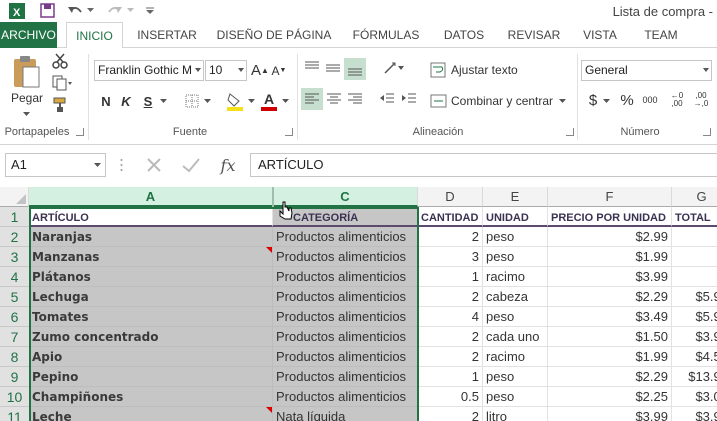 This screenshot has width=717, height=421. I want to click on save-icon, so click(47, 10).